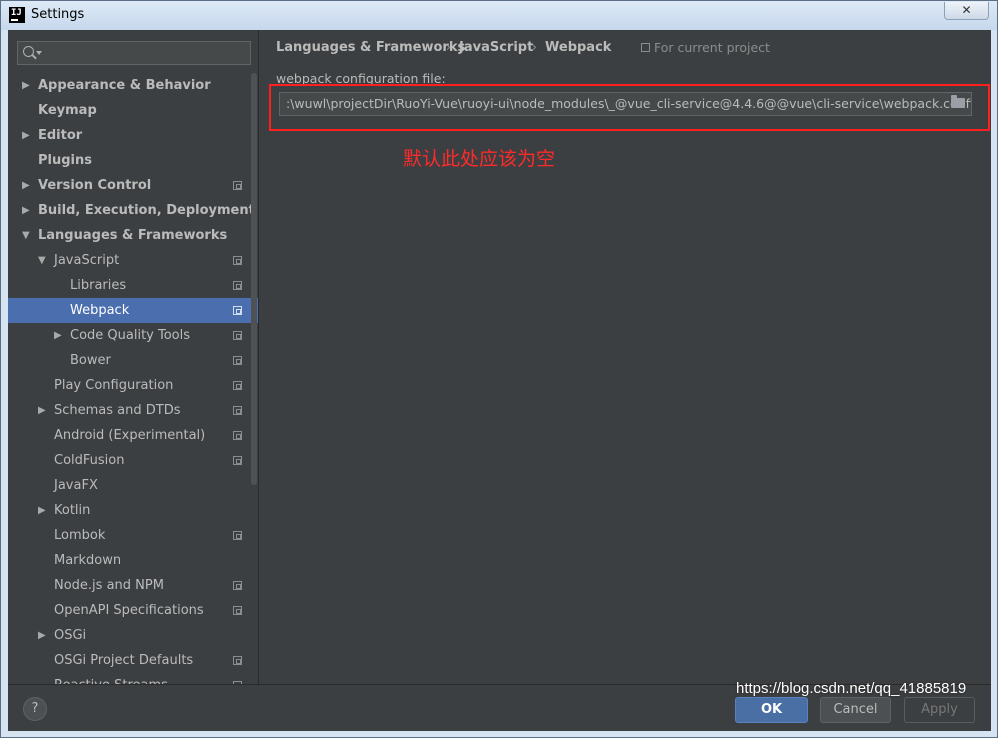 This screenshot has width=998, height=738. I want to click on window-title: Settings, so click(58, 14).